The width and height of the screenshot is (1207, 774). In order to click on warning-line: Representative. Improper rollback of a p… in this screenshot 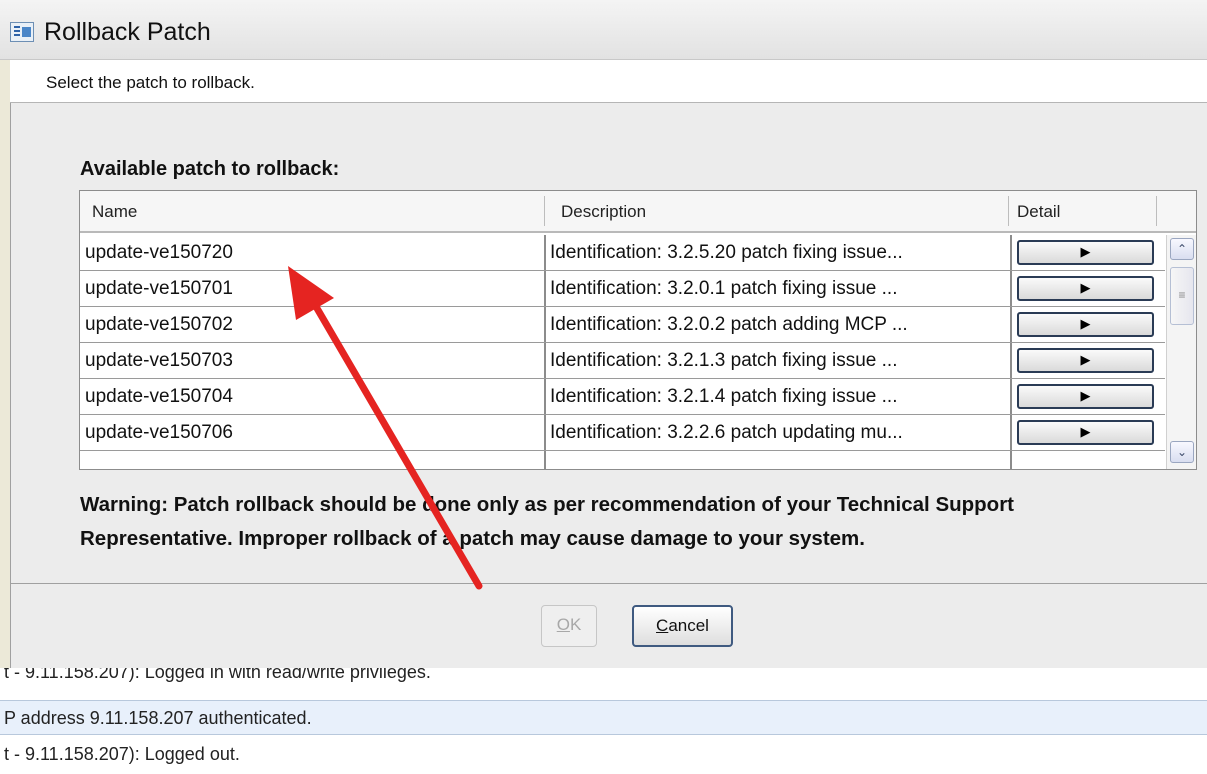, I will do `click(472, 538)`.